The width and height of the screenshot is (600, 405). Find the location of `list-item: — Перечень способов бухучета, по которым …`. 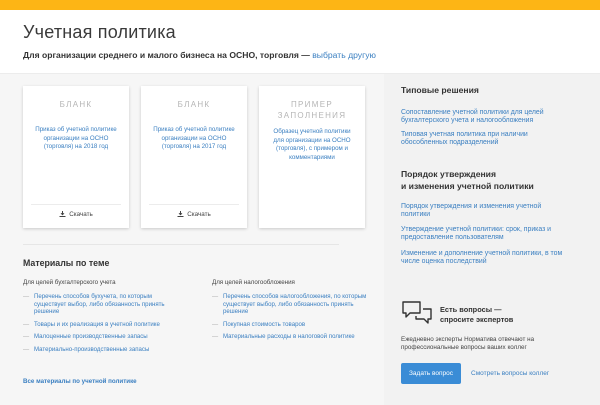

list-item: — Перечень способов бухучета, по которым … is located at coordinates (103, 304).